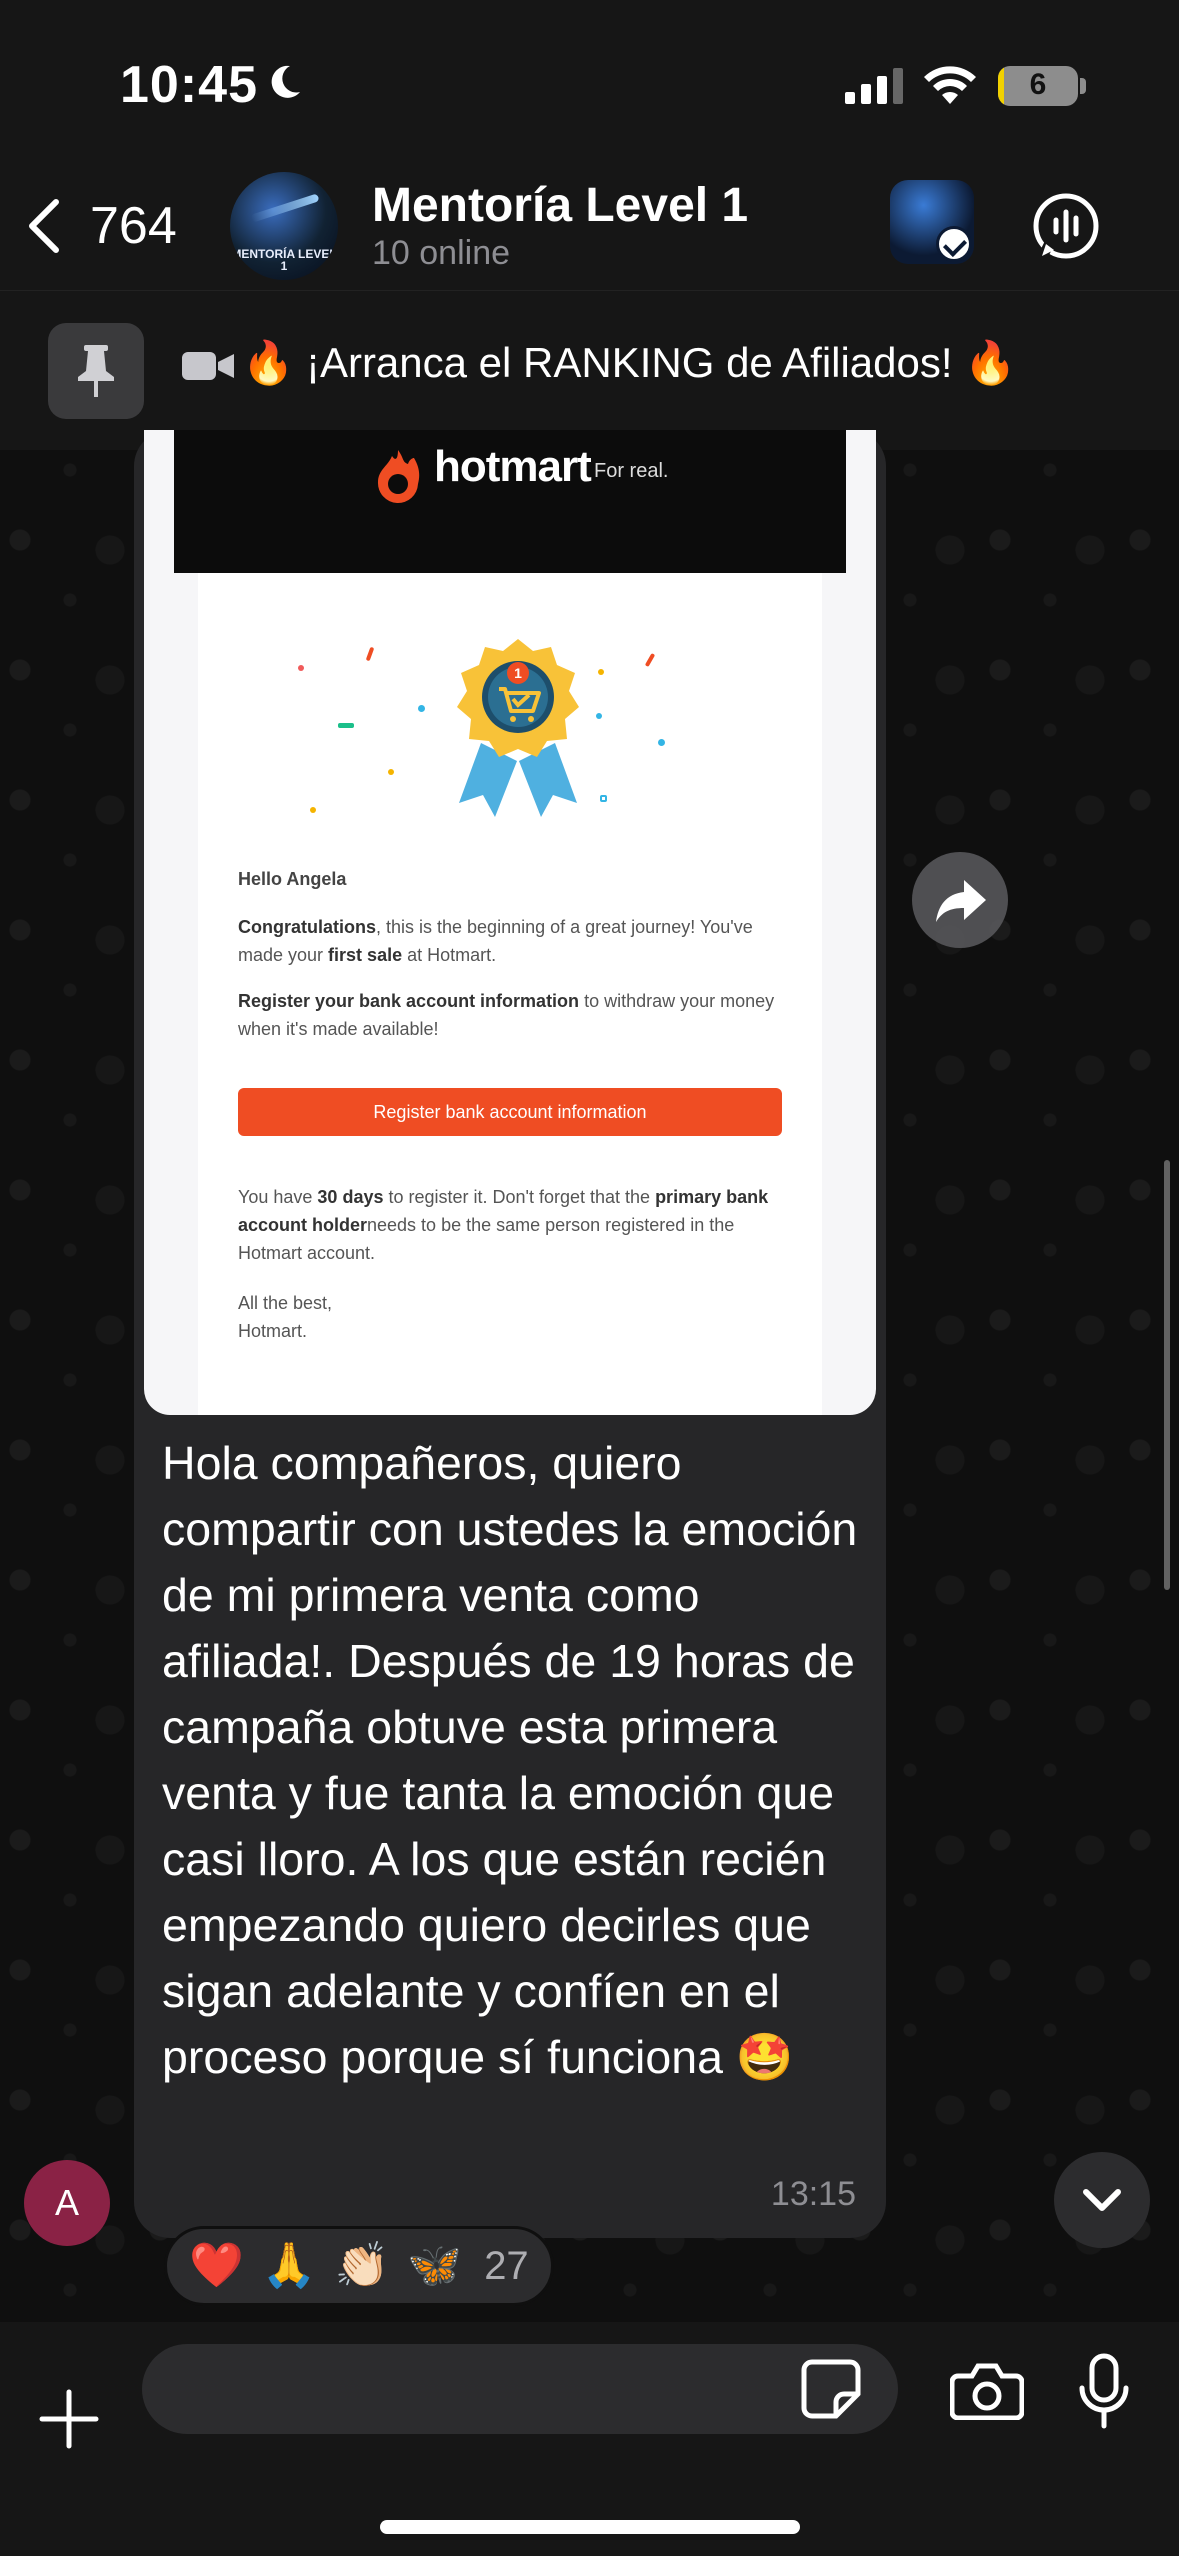  Describe the element at coordinates (518, 728) in the screenshot. I see `first-sale-medal-icon: 1` at that location.